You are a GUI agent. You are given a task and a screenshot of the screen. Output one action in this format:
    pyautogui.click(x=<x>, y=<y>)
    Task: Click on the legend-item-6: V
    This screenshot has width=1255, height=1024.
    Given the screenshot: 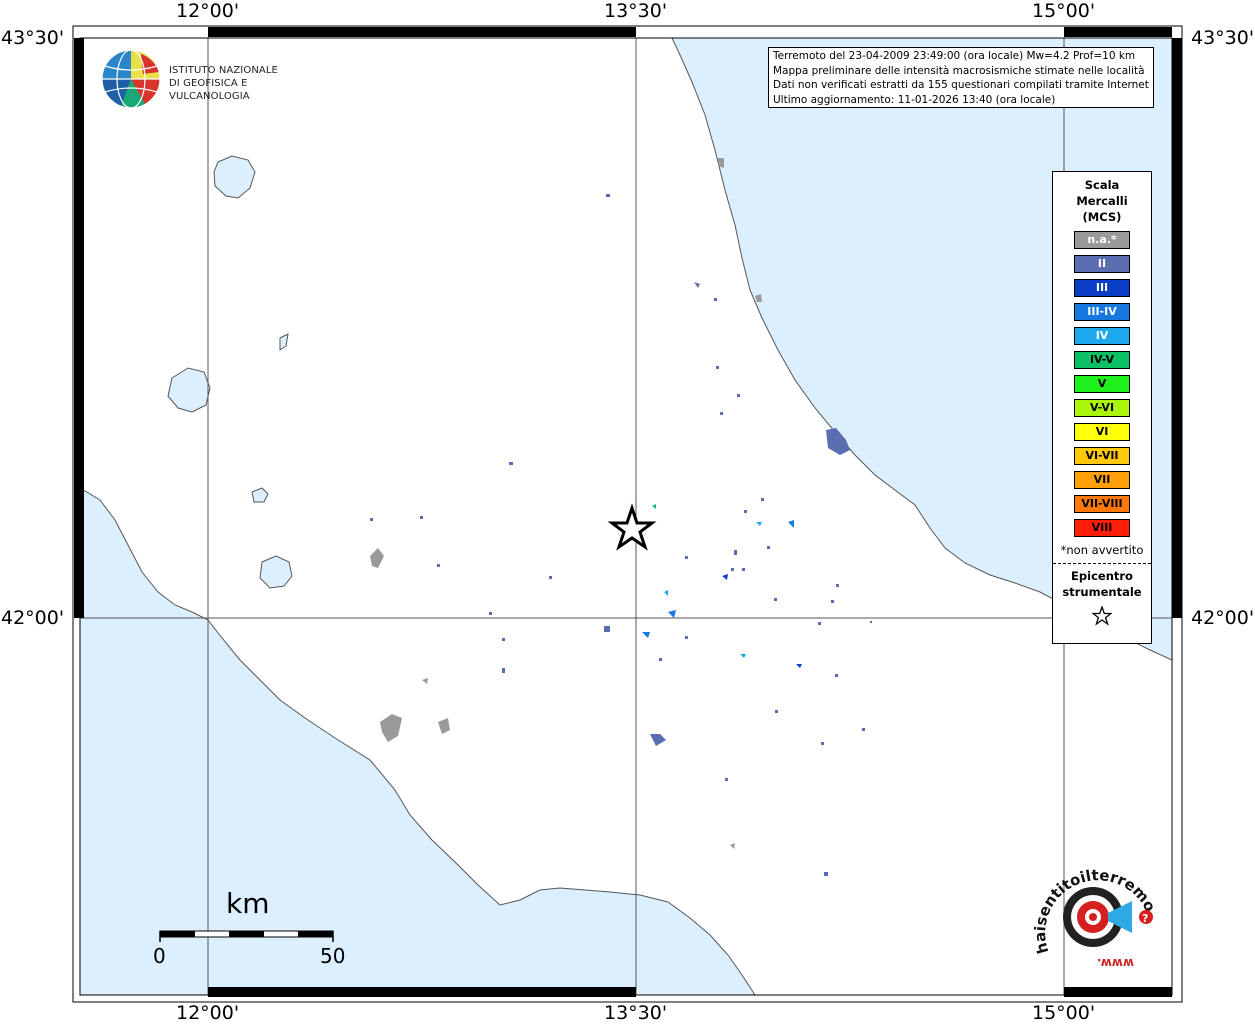 What is the action you would take?
    pyautogui.click(x=1102, y=384)
    